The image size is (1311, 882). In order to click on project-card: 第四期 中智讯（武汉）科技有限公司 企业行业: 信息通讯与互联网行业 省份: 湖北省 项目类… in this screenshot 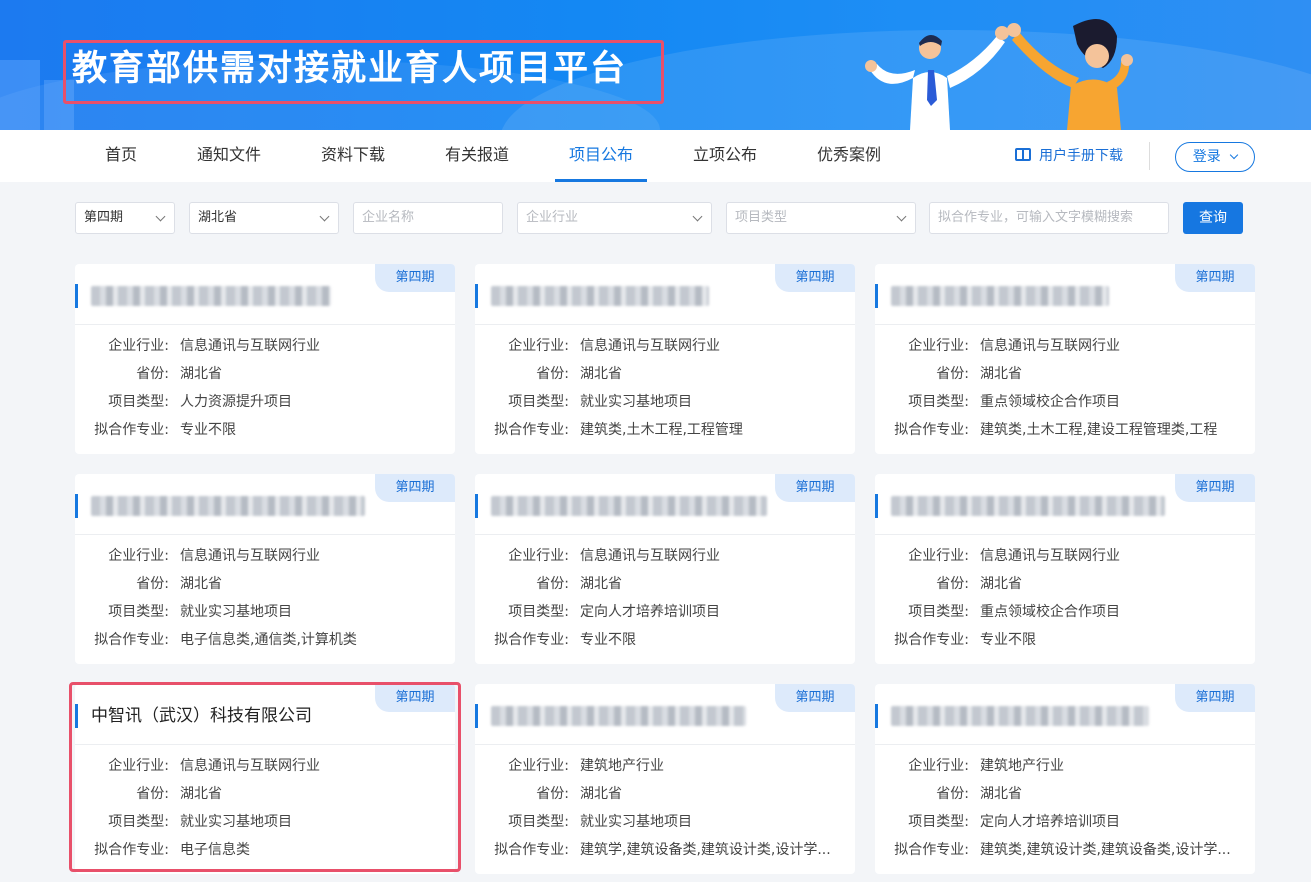, I will do `click(265, 779)`.